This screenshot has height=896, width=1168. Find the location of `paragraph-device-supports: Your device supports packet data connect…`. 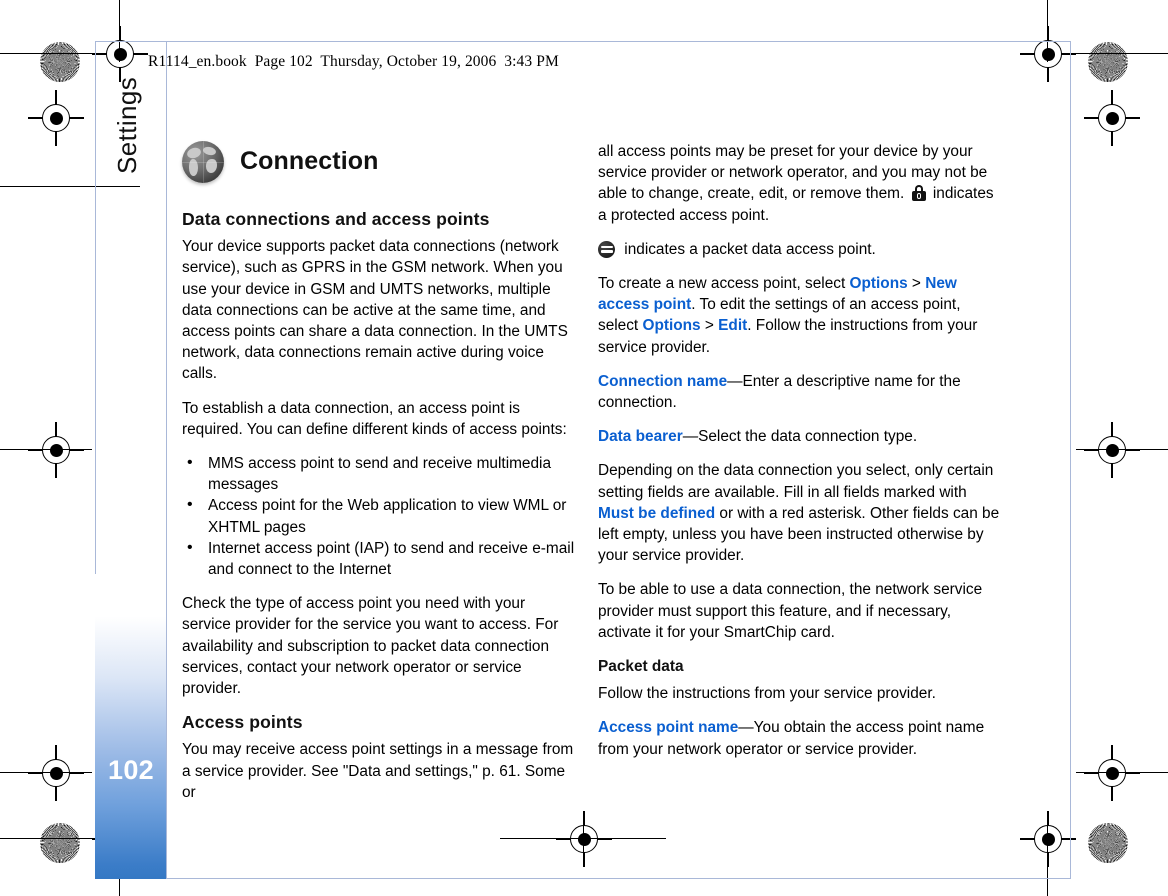

paragraph-device-supports: Your device supports packet data connect… is located at coordinates (375, 310).